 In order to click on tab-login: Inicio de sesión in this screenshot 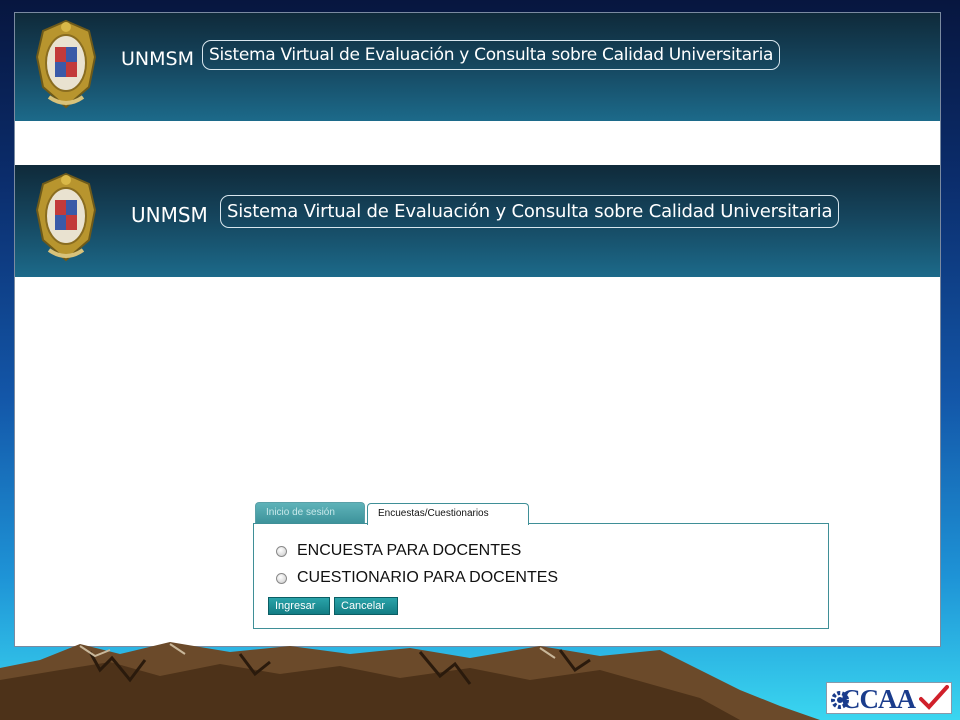, I will do `click(310, 512)`.